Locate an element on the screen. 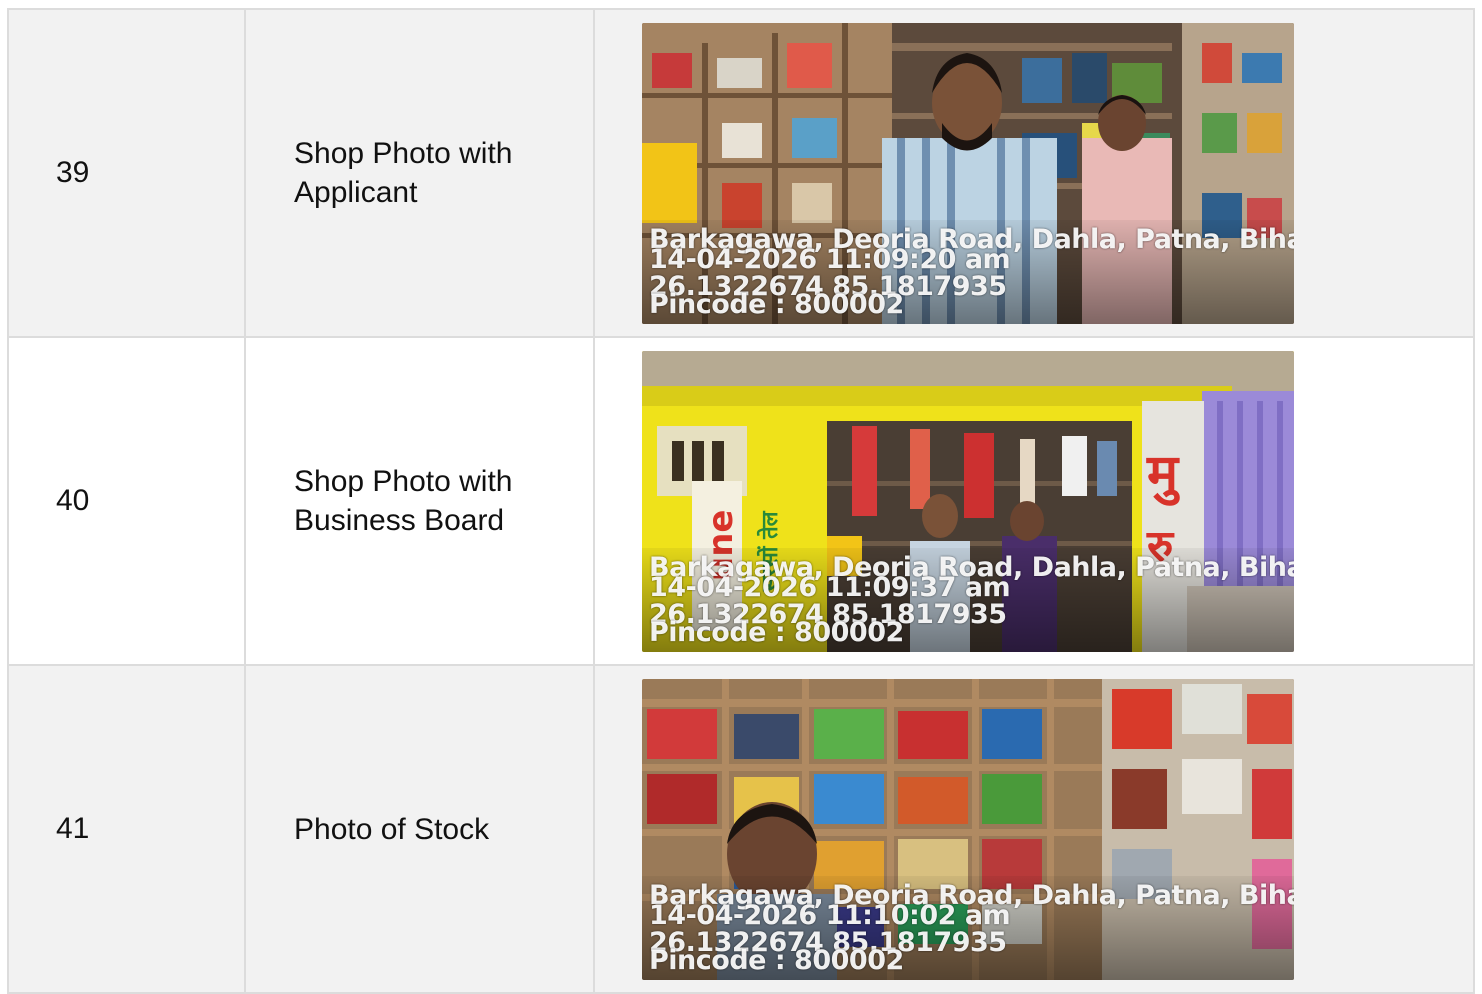  stamp-datetime: 14-04-2026 11:09:20 am is located at coordinates (830, 259).